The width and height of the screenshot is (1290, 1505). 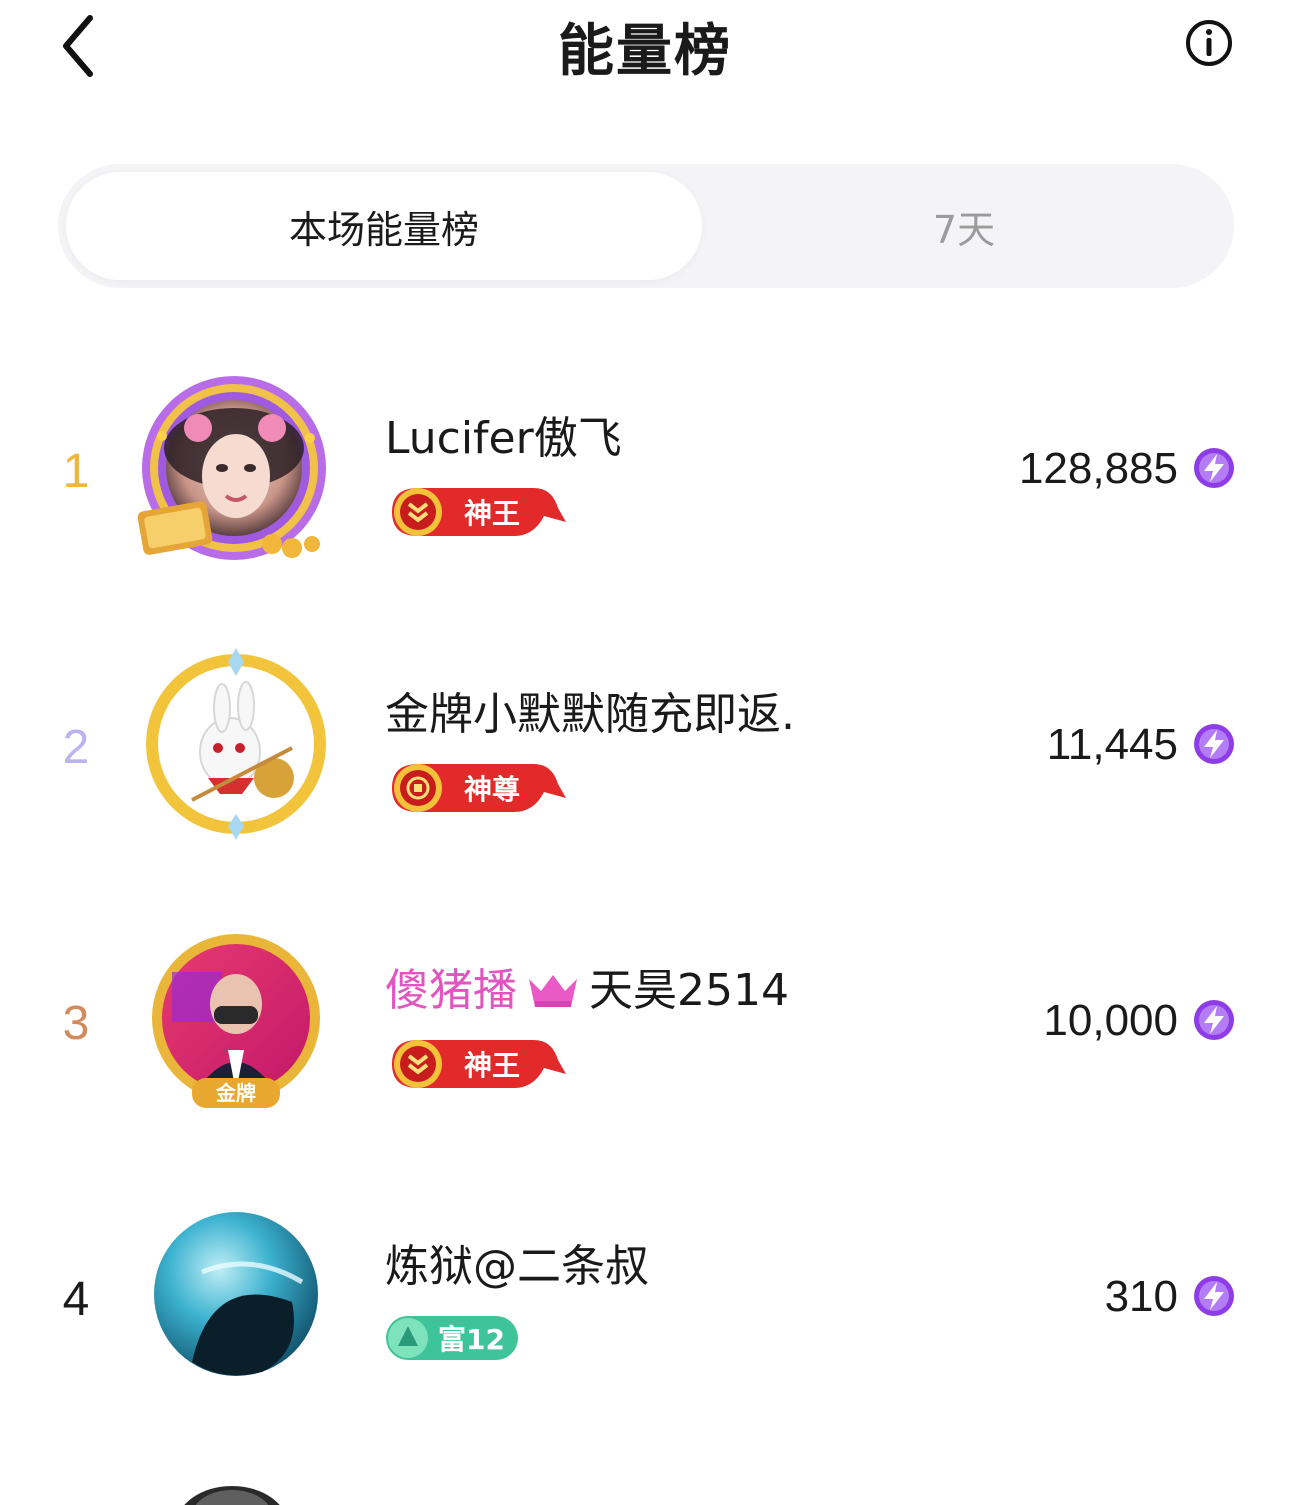 I want to click on avatar-frame-gold-card, so click(x=231, y=468).